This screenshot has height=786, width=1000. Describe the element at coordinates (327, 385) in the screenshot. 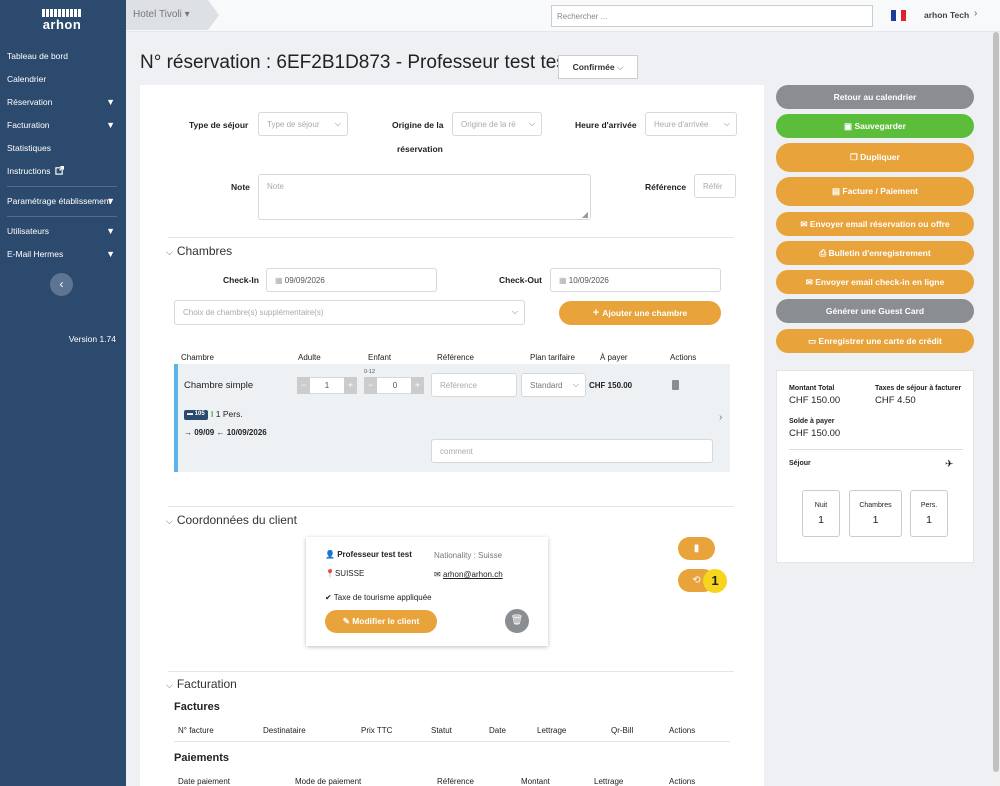

I see `adults-value: 1` at that location.